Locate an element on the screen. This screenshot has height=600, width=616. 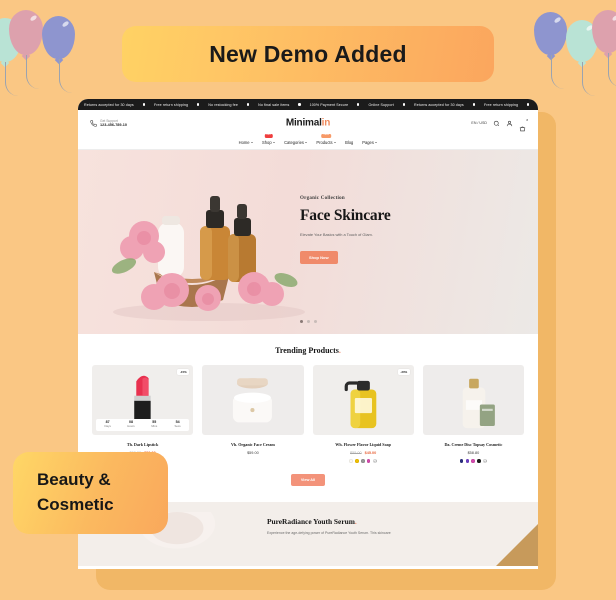
product-price-current: $59.00 is located at coordinates (253, 452).